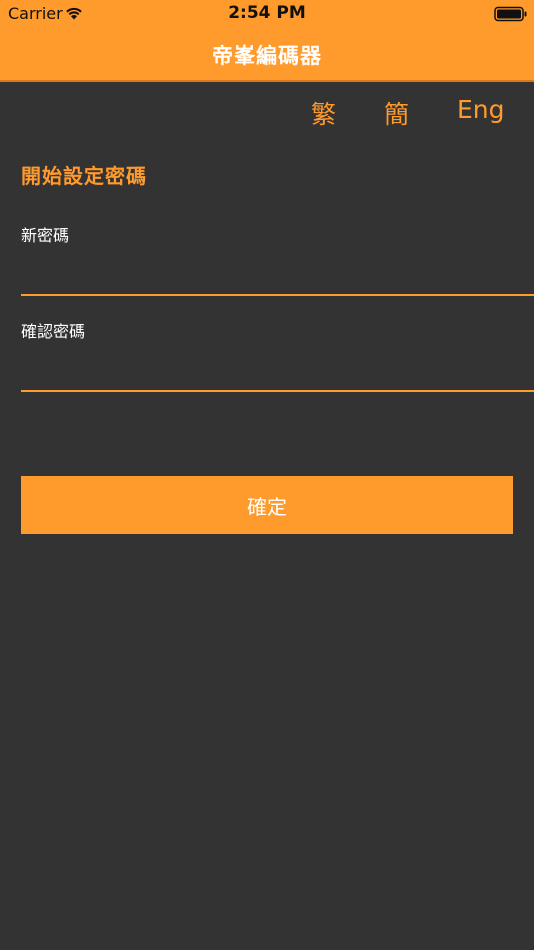 Image resolution: width=534 pixels, height=950 pixels. What do you see at coordinates (267, 56) in the screenshot?
I see `app-title: 帝峯編碼器` at bounding box center [267, 56].